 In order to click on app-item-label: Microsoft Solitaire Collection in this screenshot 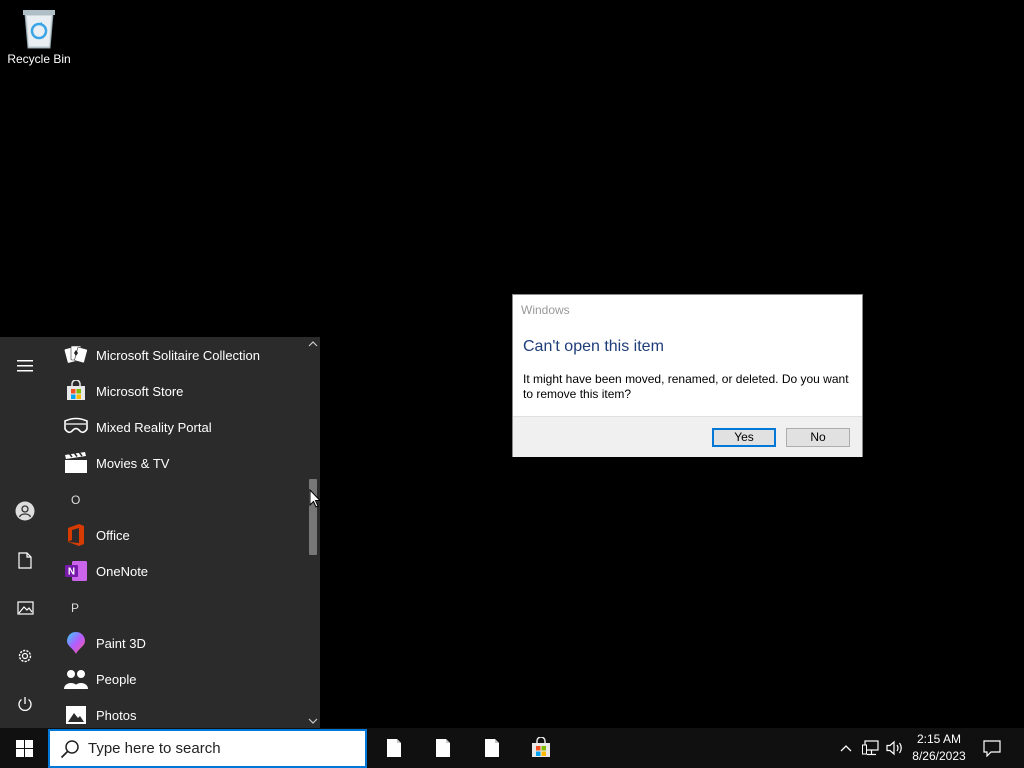, I will do `click(178, 355)`.